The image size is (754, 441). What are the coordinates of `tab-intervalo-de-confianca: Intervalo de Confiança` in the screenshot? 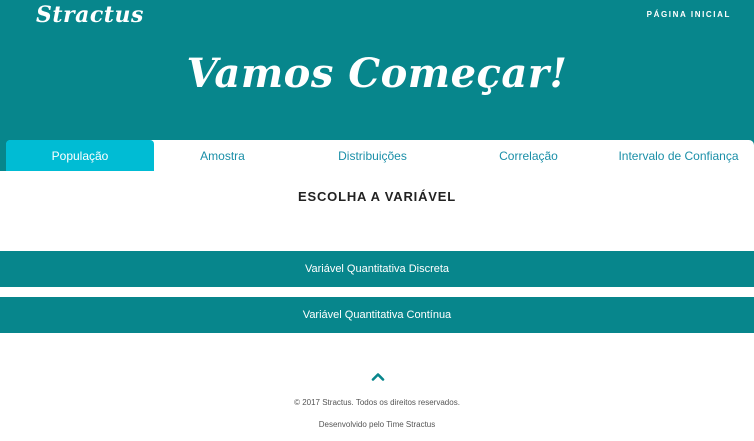 It's located at (678, 155).